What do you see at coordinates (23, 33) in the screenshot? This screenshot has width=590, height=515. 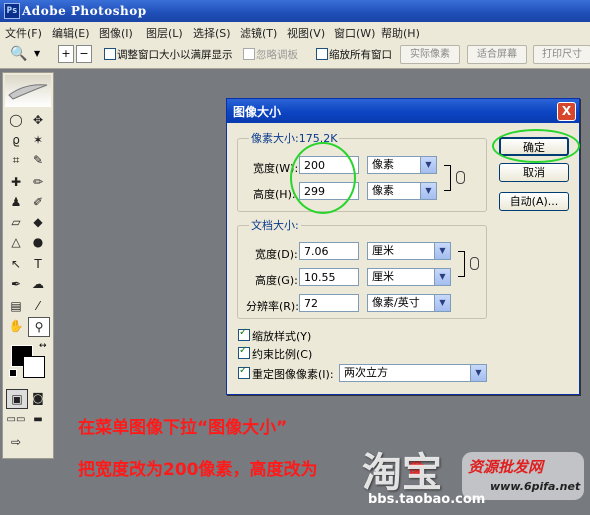 I see `menu-file: 文件(F)` at bounding box center [23, 33].